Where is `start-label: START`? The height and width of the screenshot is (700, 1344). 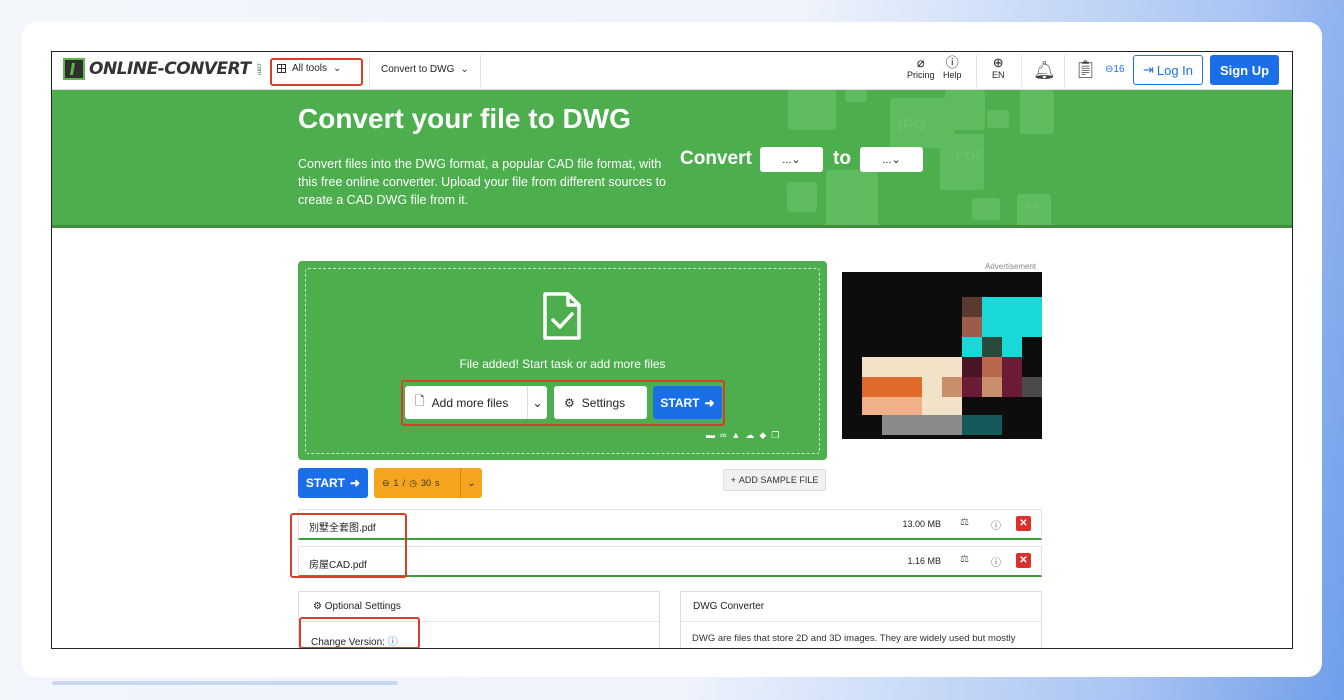
start-label: START is located at coordinates (325, 483).